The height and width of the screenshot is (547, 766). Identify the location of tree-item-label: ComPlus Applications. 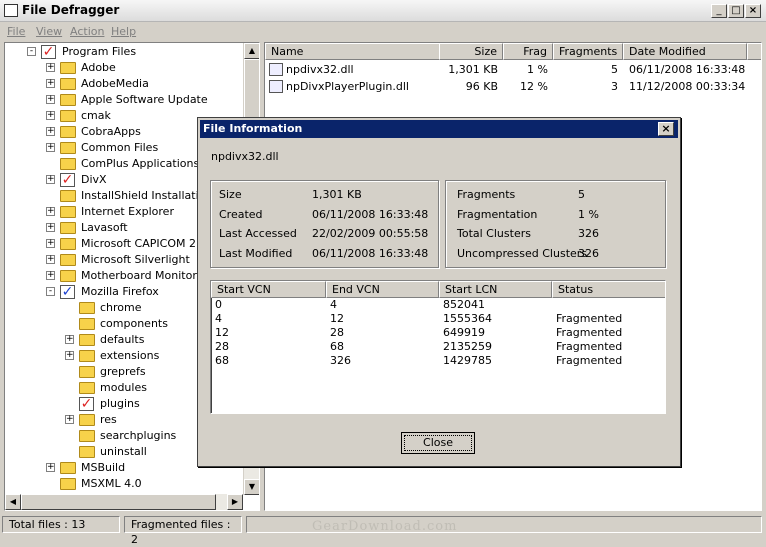
(140, 163).